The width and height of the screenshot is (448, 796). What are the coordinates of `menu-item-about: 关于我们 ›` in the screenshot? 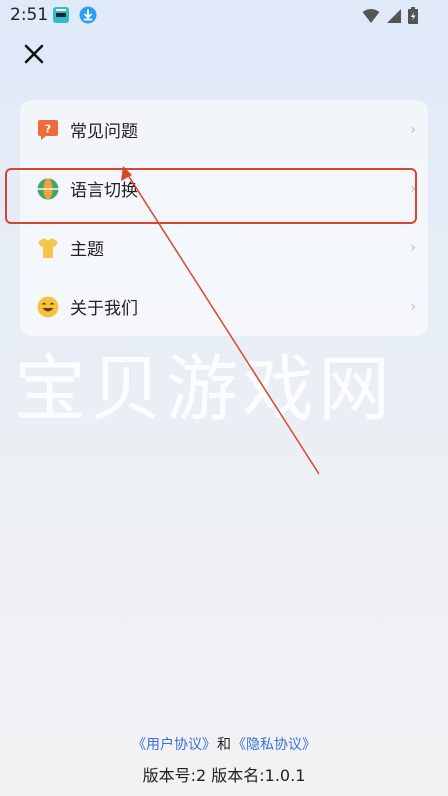 It's located at (224, 306).